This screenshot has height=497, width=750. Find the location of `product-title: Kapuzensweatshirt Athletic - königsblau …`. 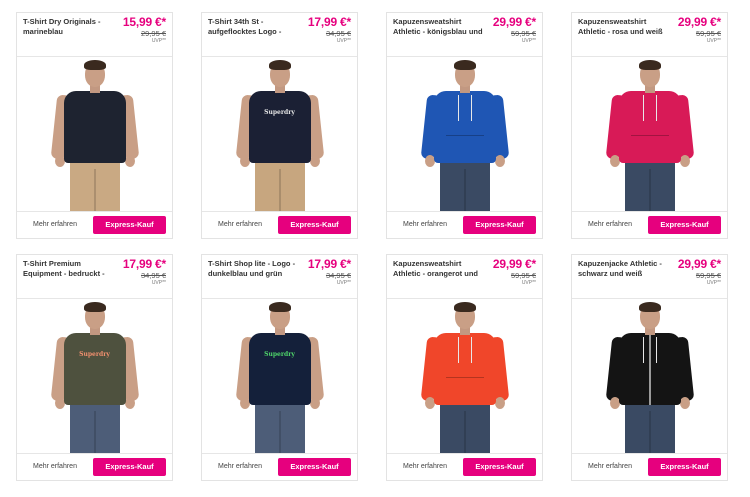

product-title: Kapuzensweatshirt Athletic - königsblau … is located at coordinates (439, 27).